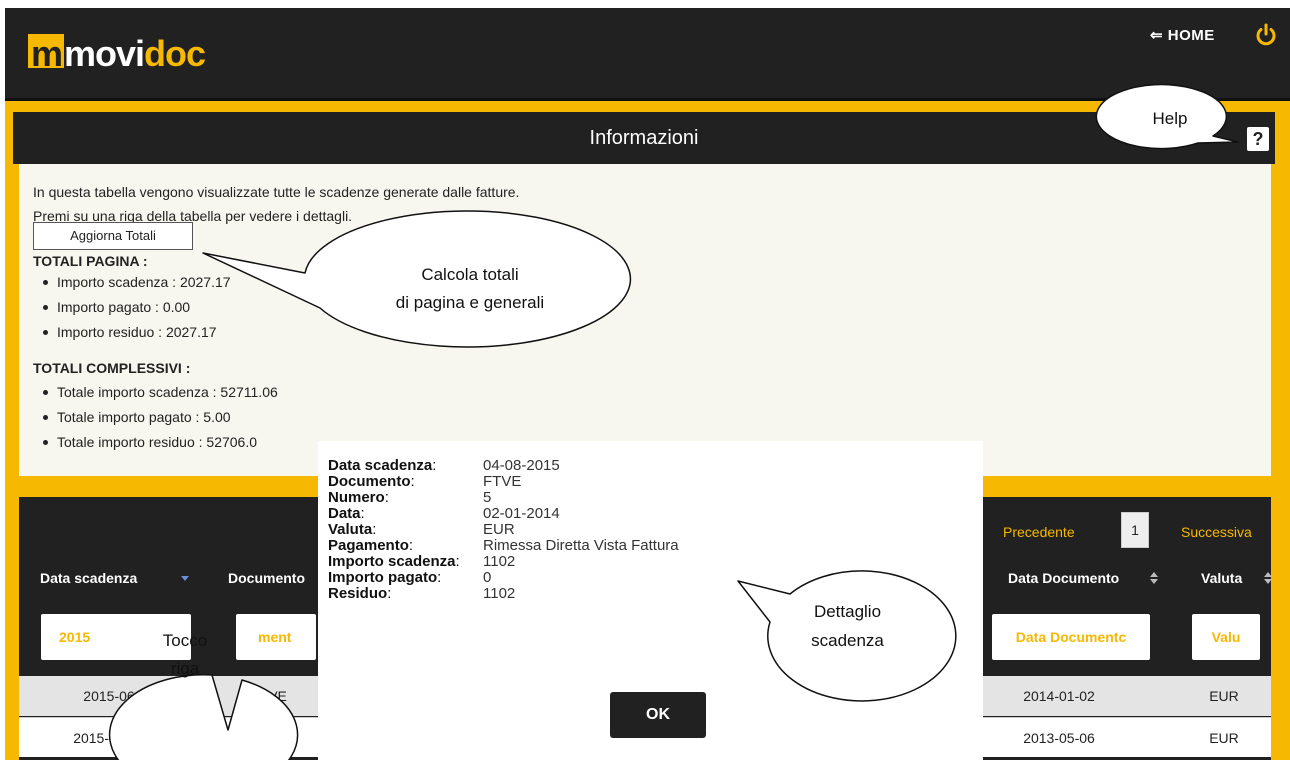 Image resolution: width=1290 pixels, height=760 pixels. Describe the element at coordinates (385, 577) in the screenshot. I see `detail-label: Importo pagato:` at that location.